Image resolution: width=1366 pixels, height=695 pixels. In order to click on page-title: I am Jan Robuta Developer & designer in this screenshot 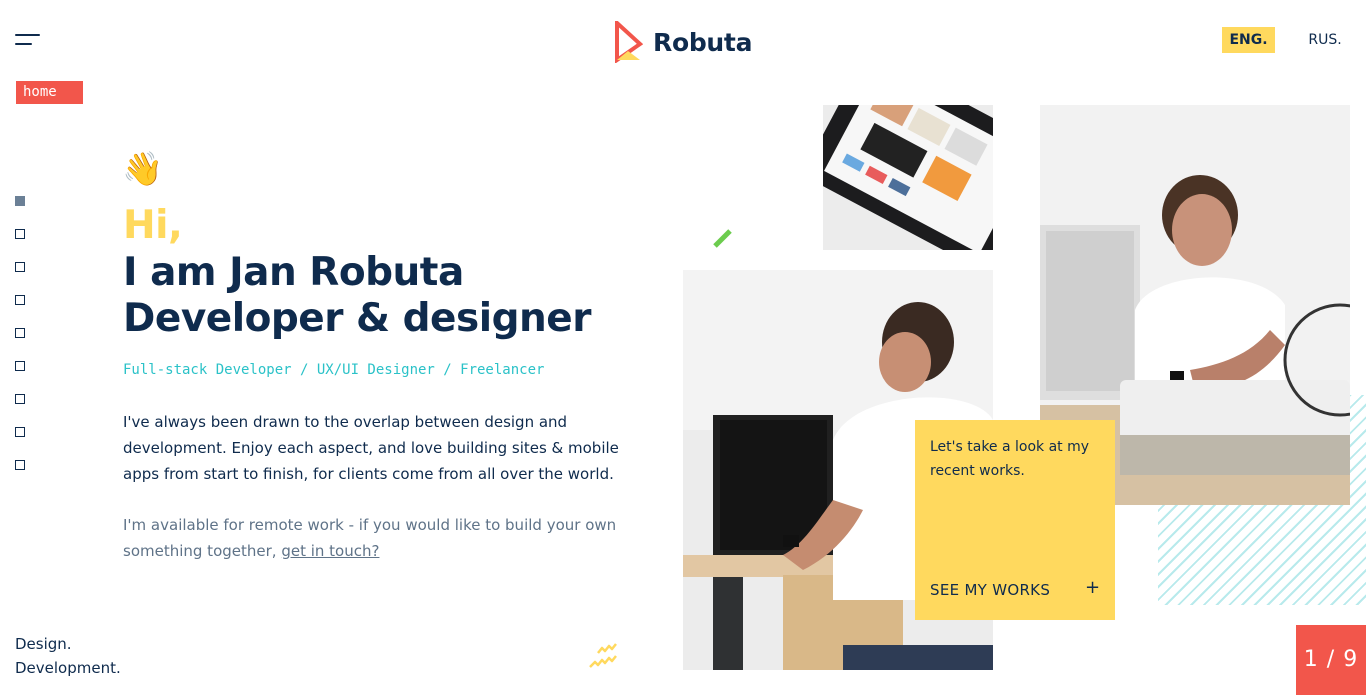, I will do `click(357, 296)`.